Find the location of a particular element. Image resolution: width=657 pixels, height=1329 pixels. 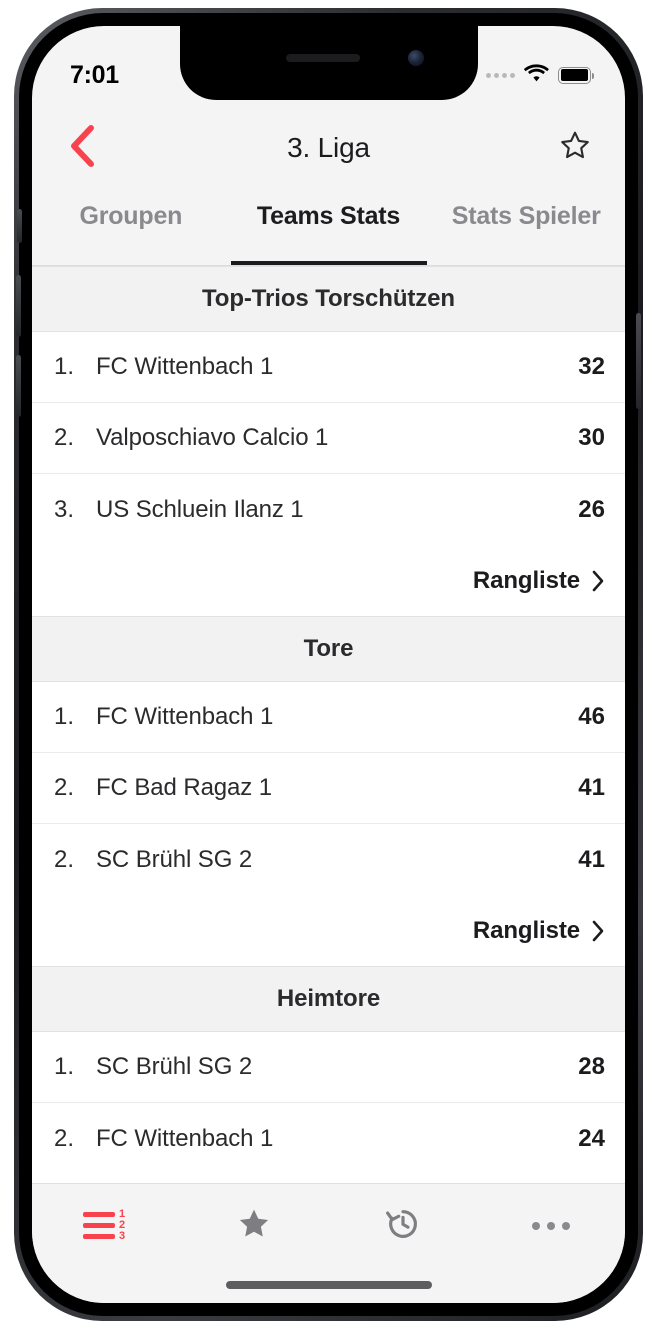

chevron-left-icon is located at coordinates (82, 148).